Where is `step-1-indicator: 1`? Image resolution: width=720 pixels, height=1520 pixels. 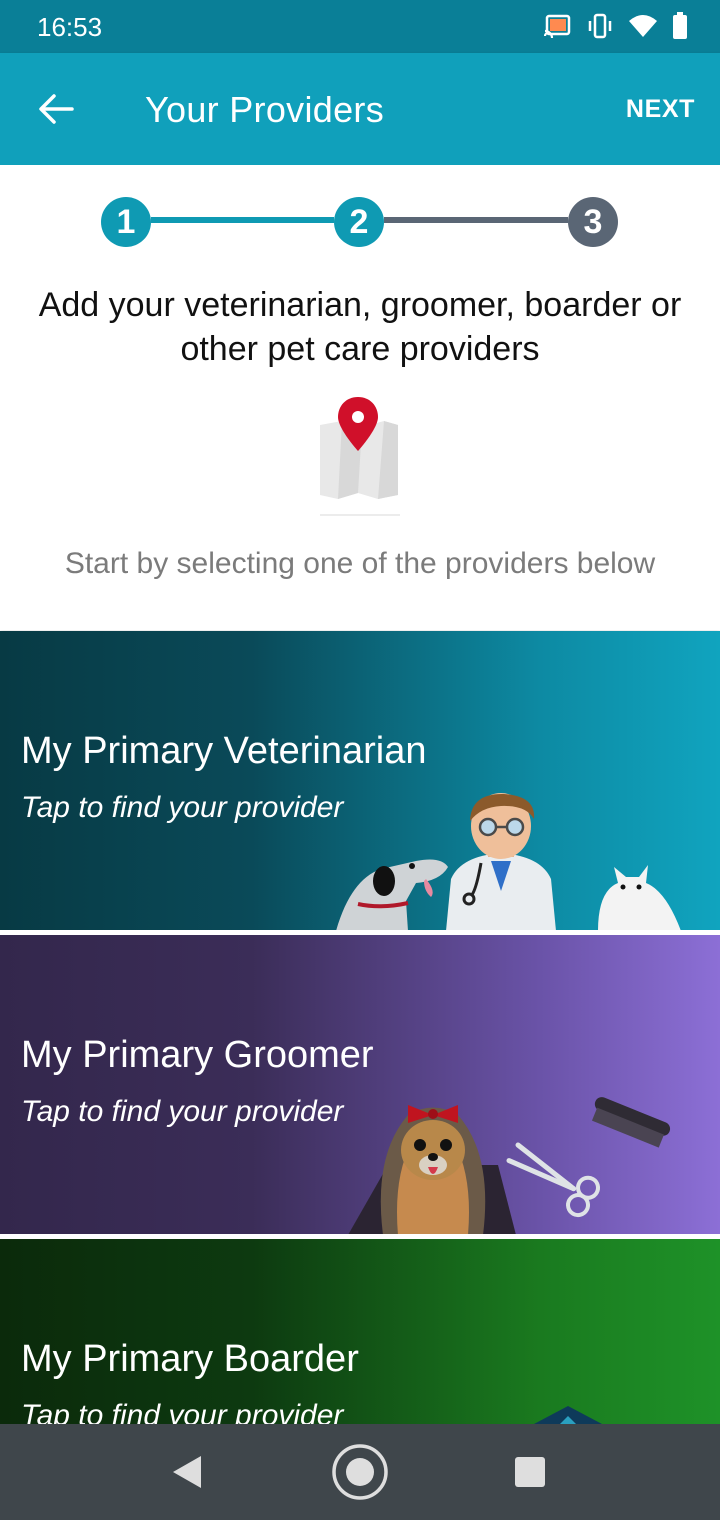 step-1-indicator: 1 is located at coordinates (126, 222).